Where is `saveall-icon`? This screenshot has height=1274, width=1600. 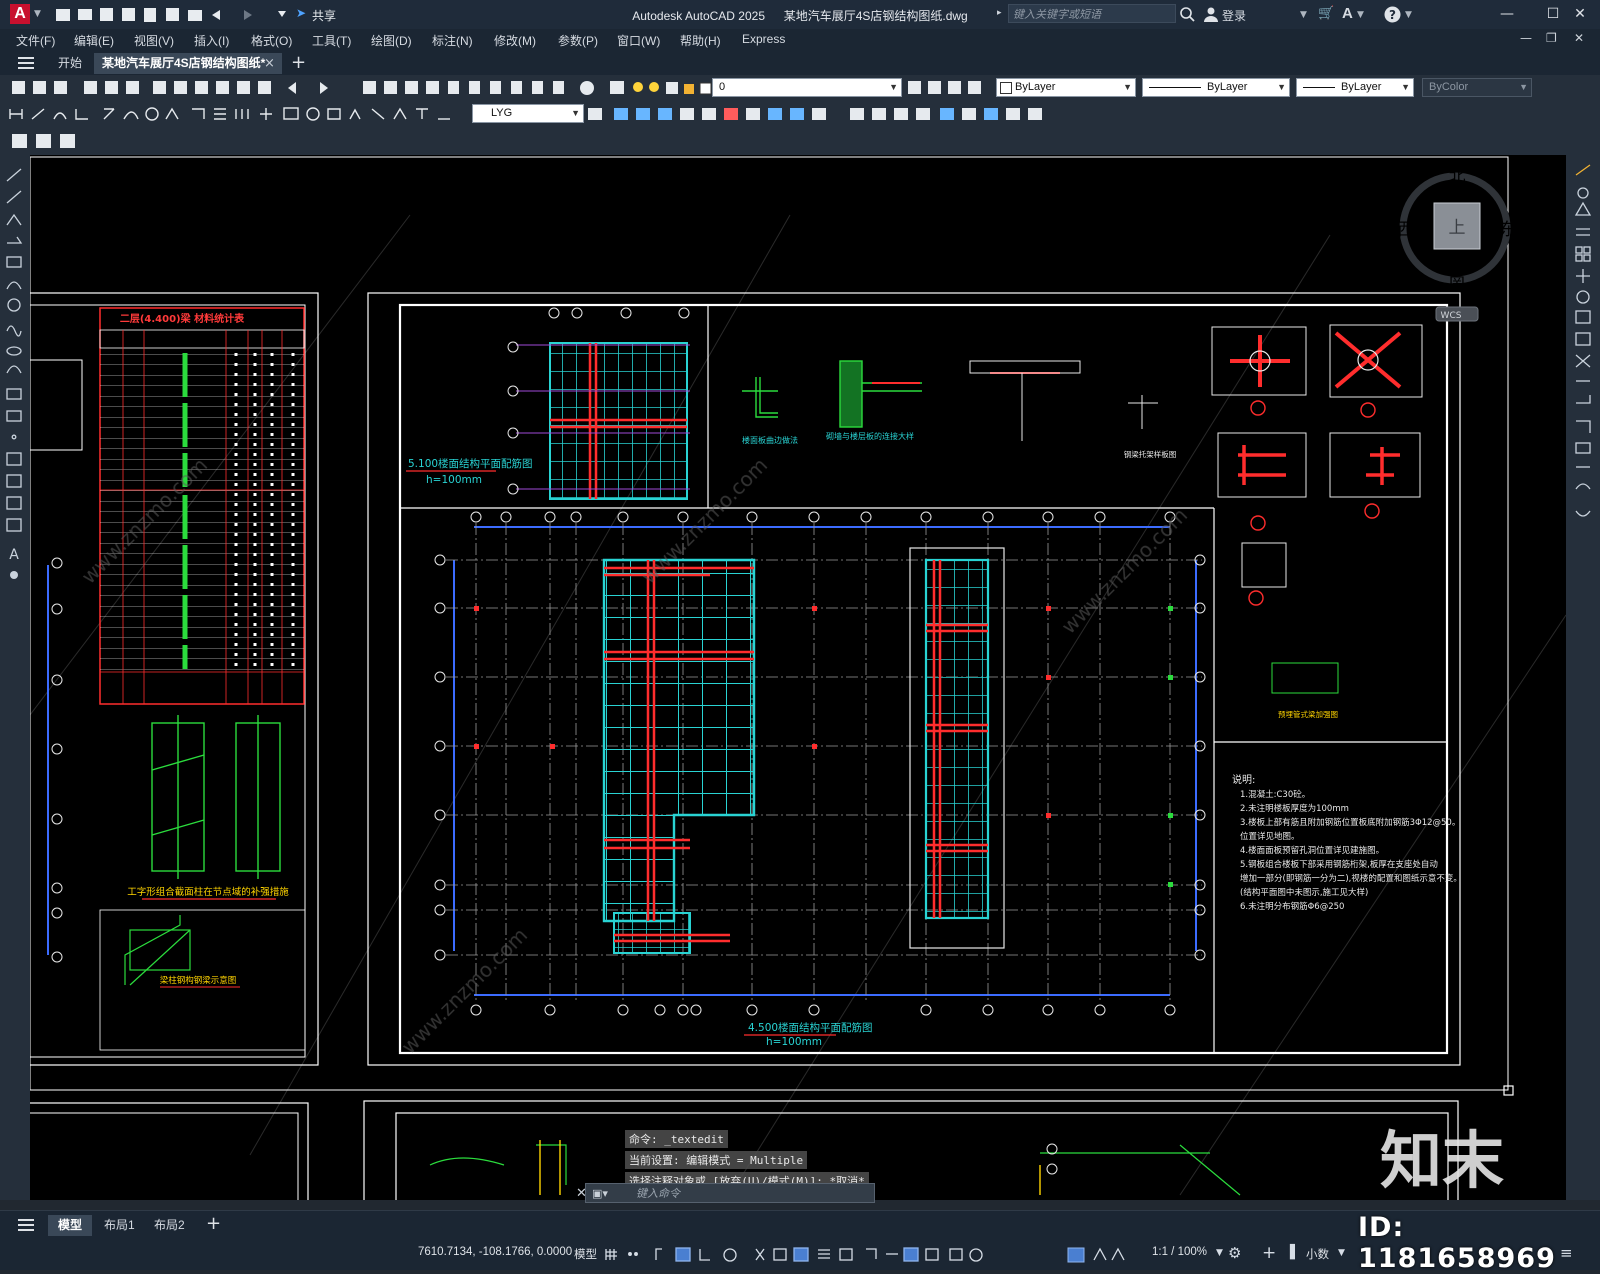
saveall-icon is located at coordinates (172, 14).